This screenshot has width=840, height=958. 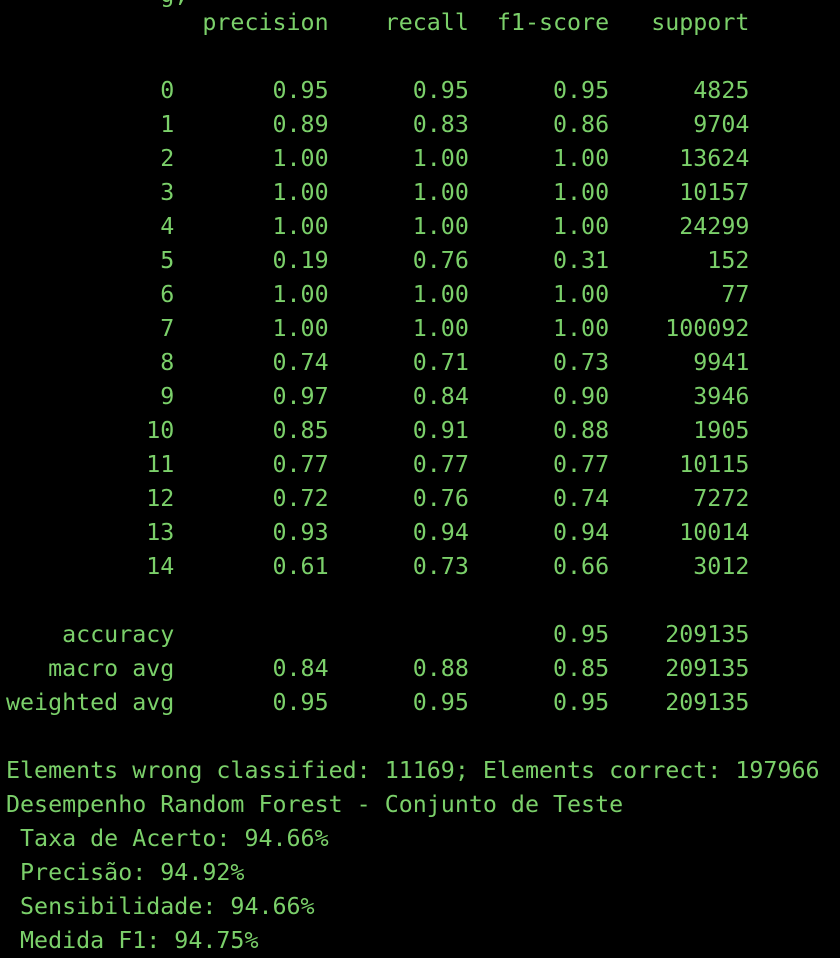 What do you see at coordinates (378, 158) in the screenshot?
I see `report-row-2: 2 1.00 1.00 1.00 13624` at bounding box center [378, 158].